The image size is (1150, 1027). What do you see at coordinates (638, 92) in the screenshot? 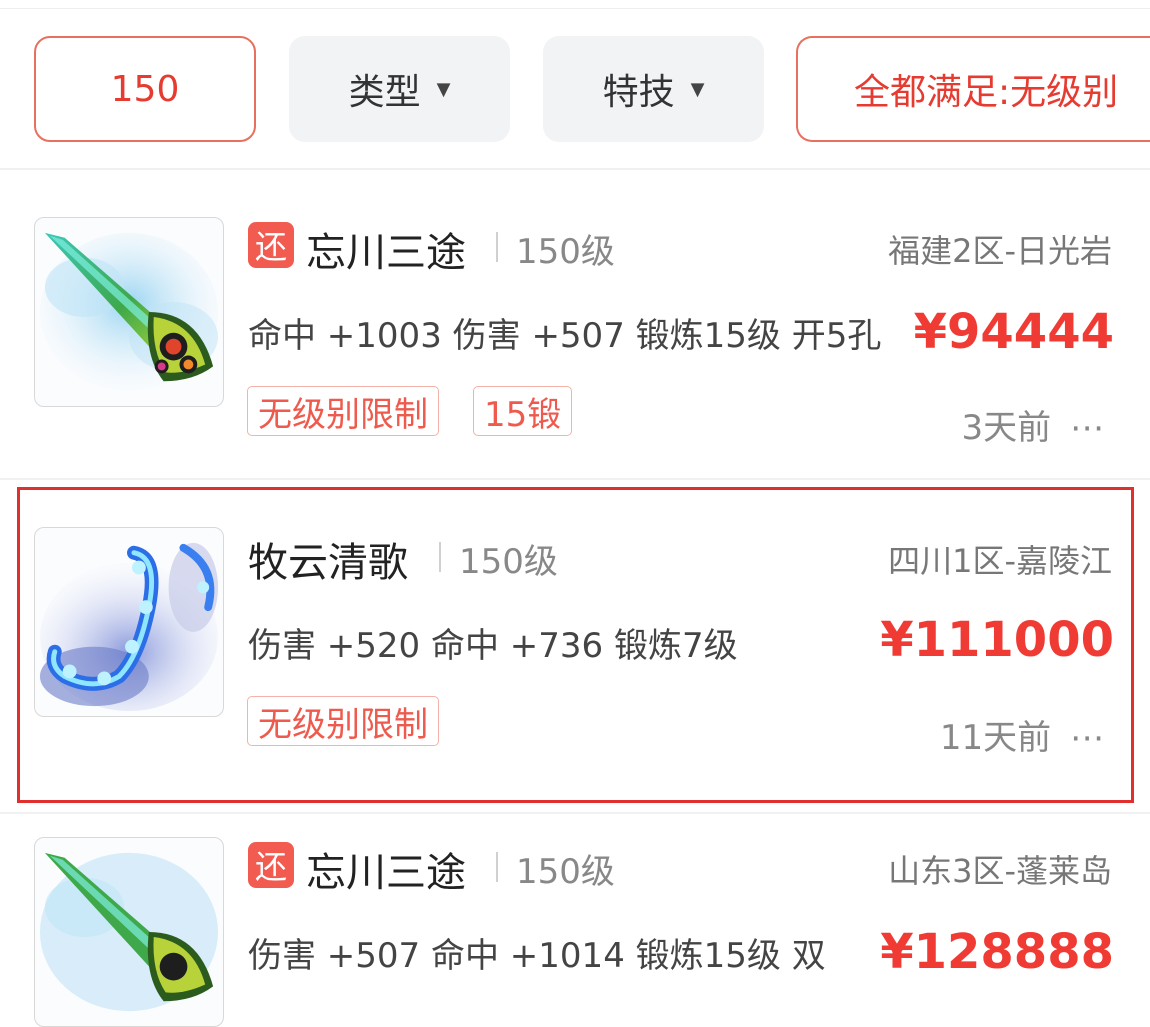
I see `skill-filter-label: 特技` at bounding box center [638, 92].